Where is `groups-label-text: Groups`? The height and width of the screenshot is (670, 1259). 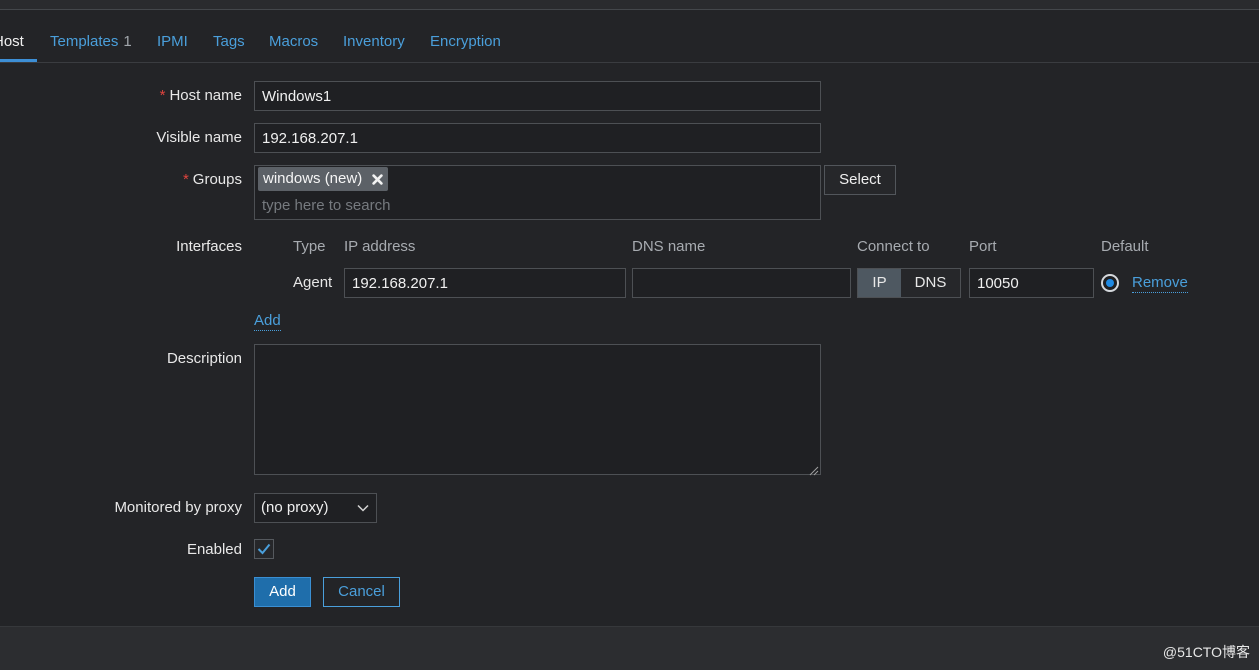
groups-label-text: Groups is located at coordinates (217, 179).